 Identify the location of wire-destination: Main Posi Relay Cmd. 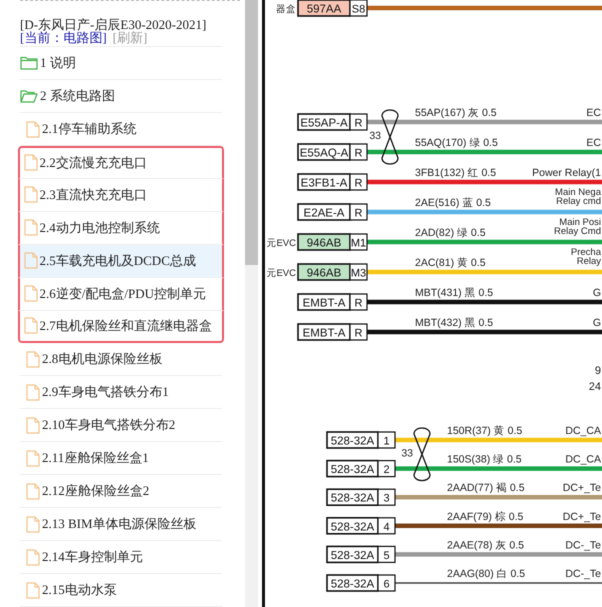
(577, 227).